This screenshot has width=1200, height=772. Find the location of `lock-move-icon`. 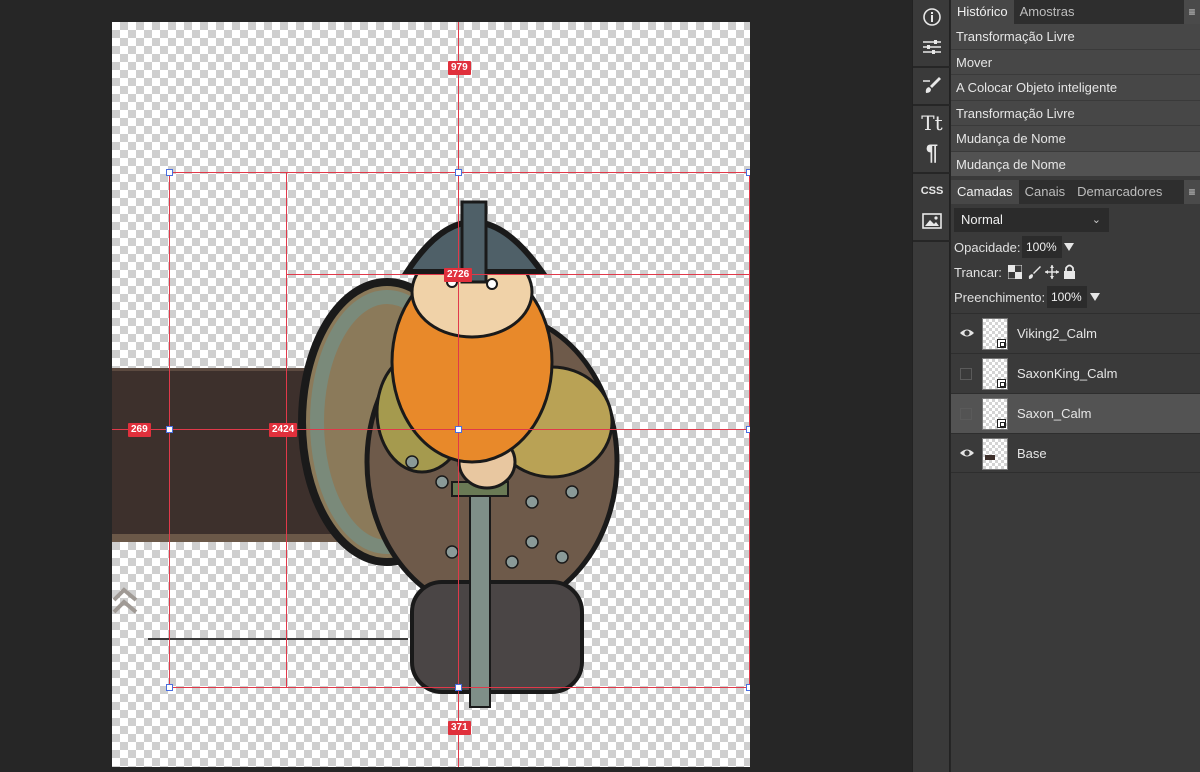

lock-move-icon is located at coordinates (1052, 272).